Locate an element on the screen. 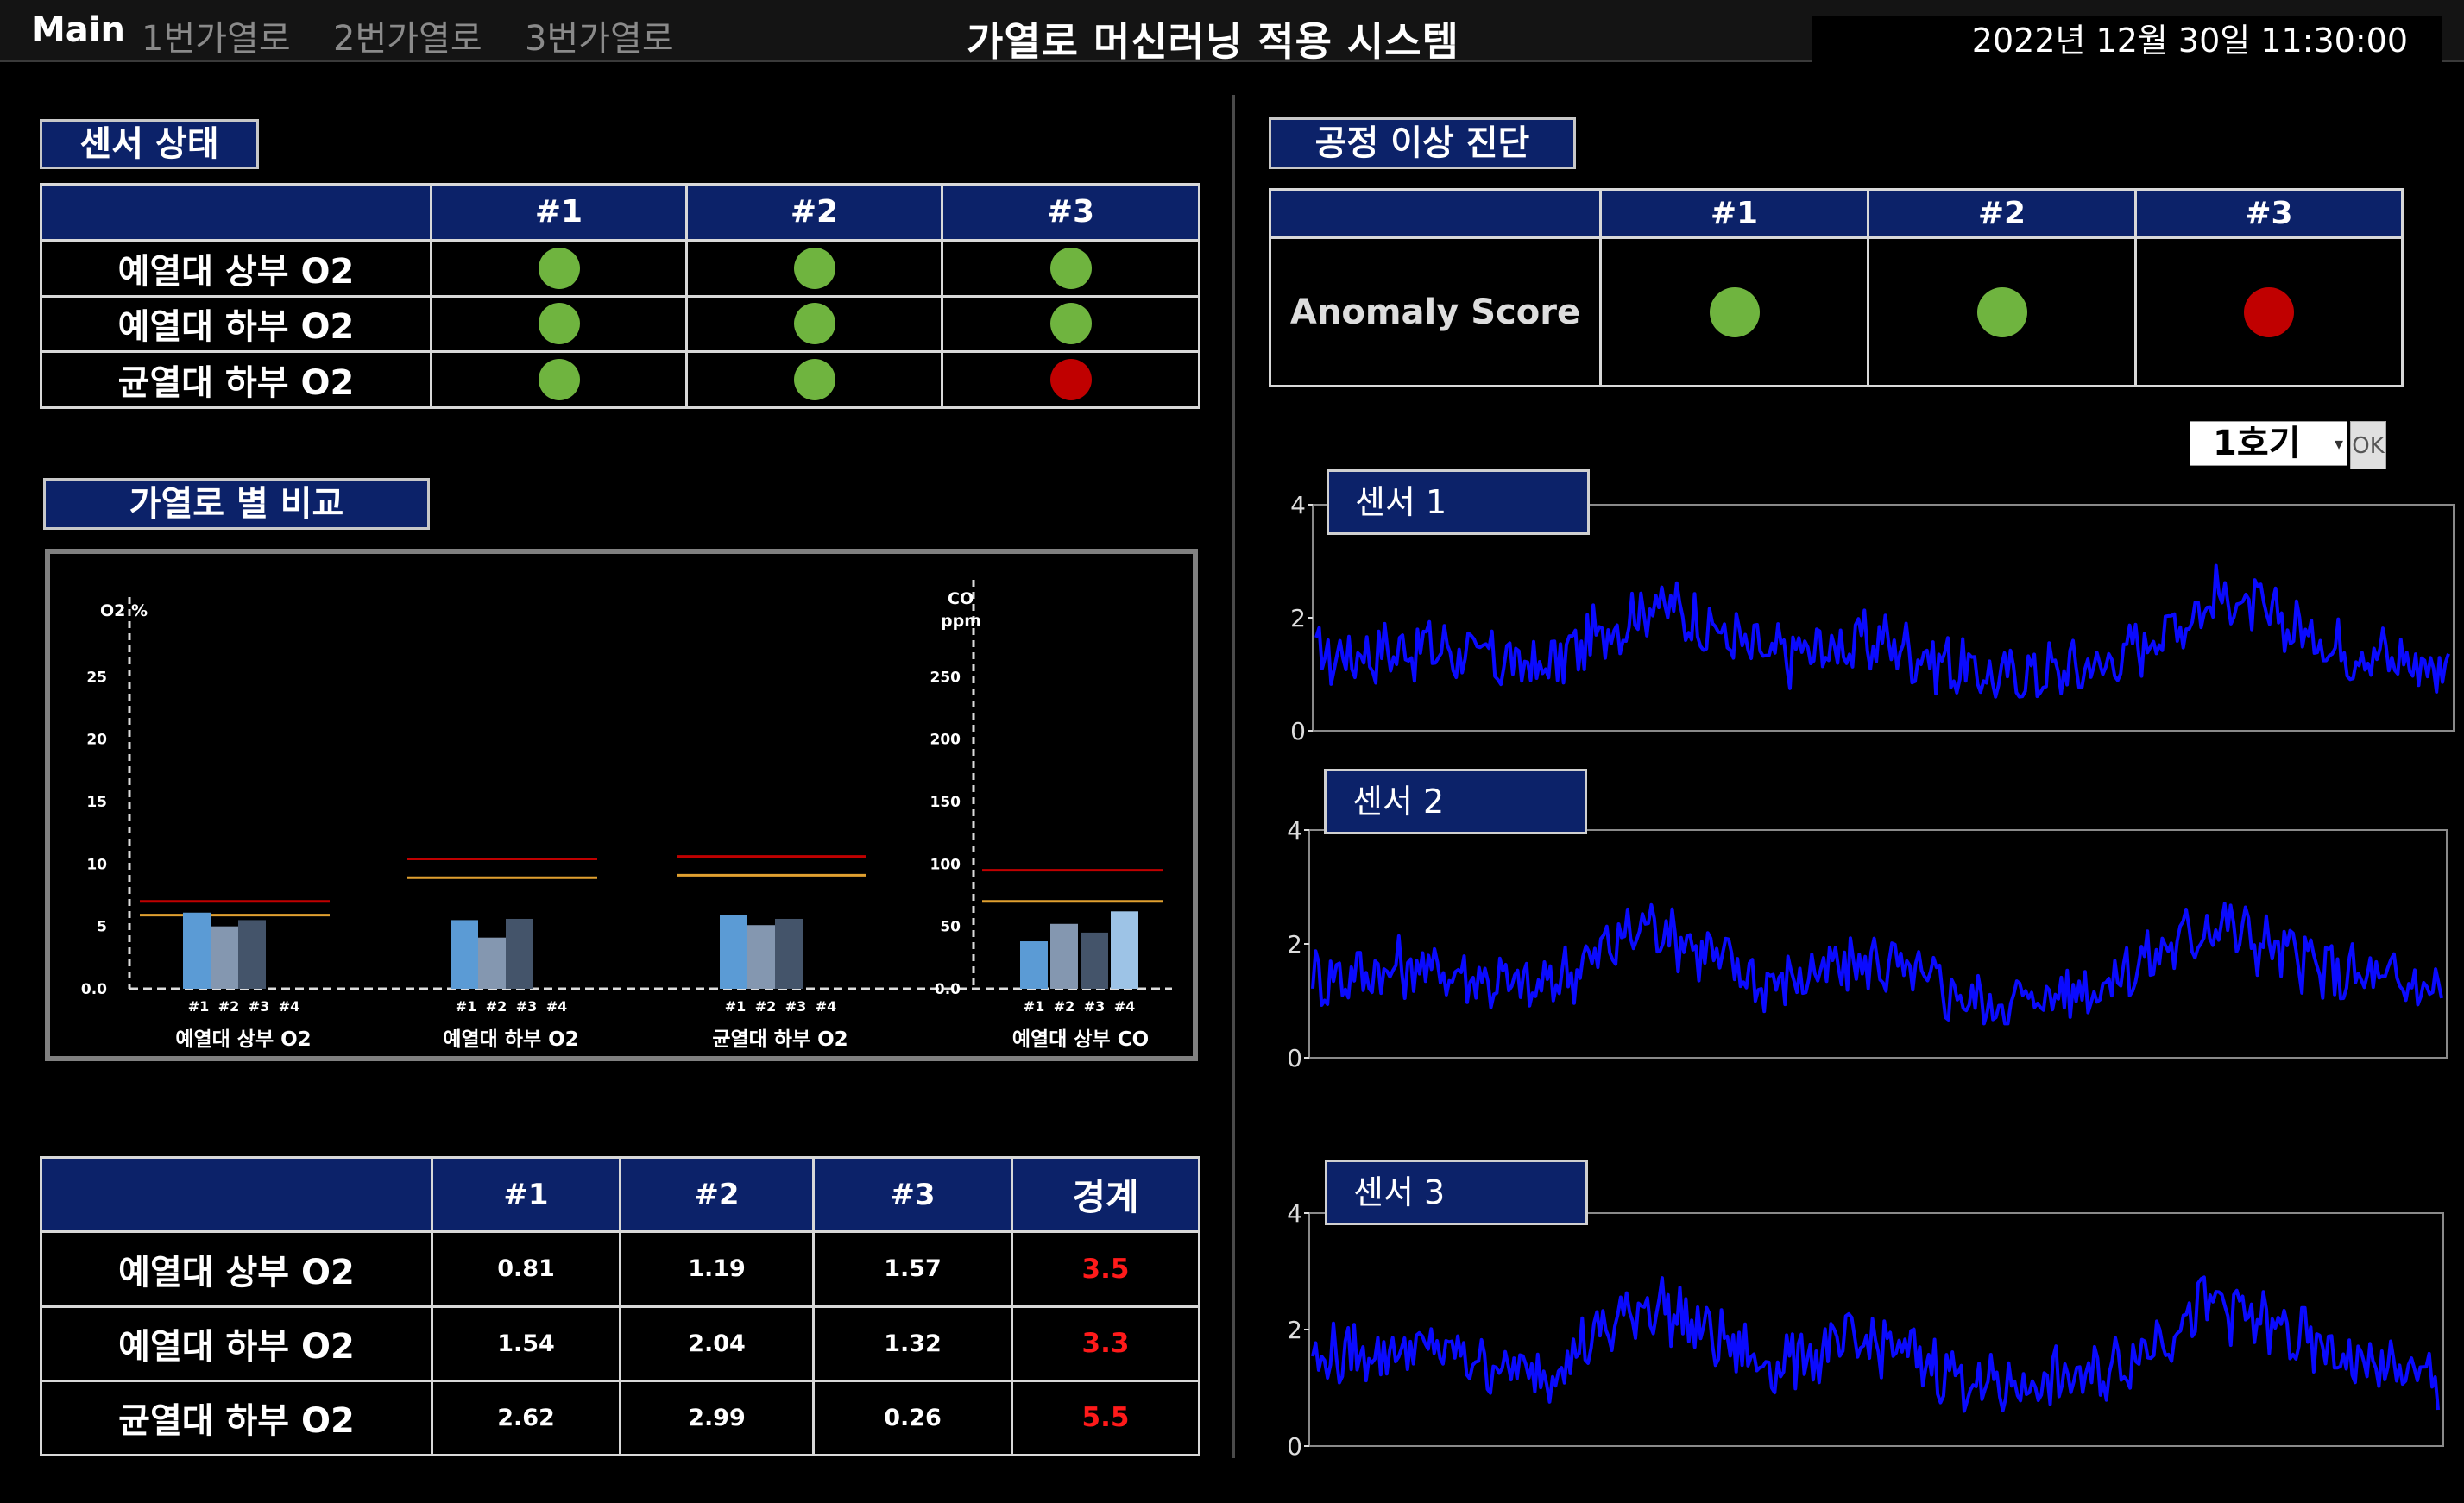 The height and width of the screenshot is (1503, 2464). column-divider is located at coordinates (1233, 776).